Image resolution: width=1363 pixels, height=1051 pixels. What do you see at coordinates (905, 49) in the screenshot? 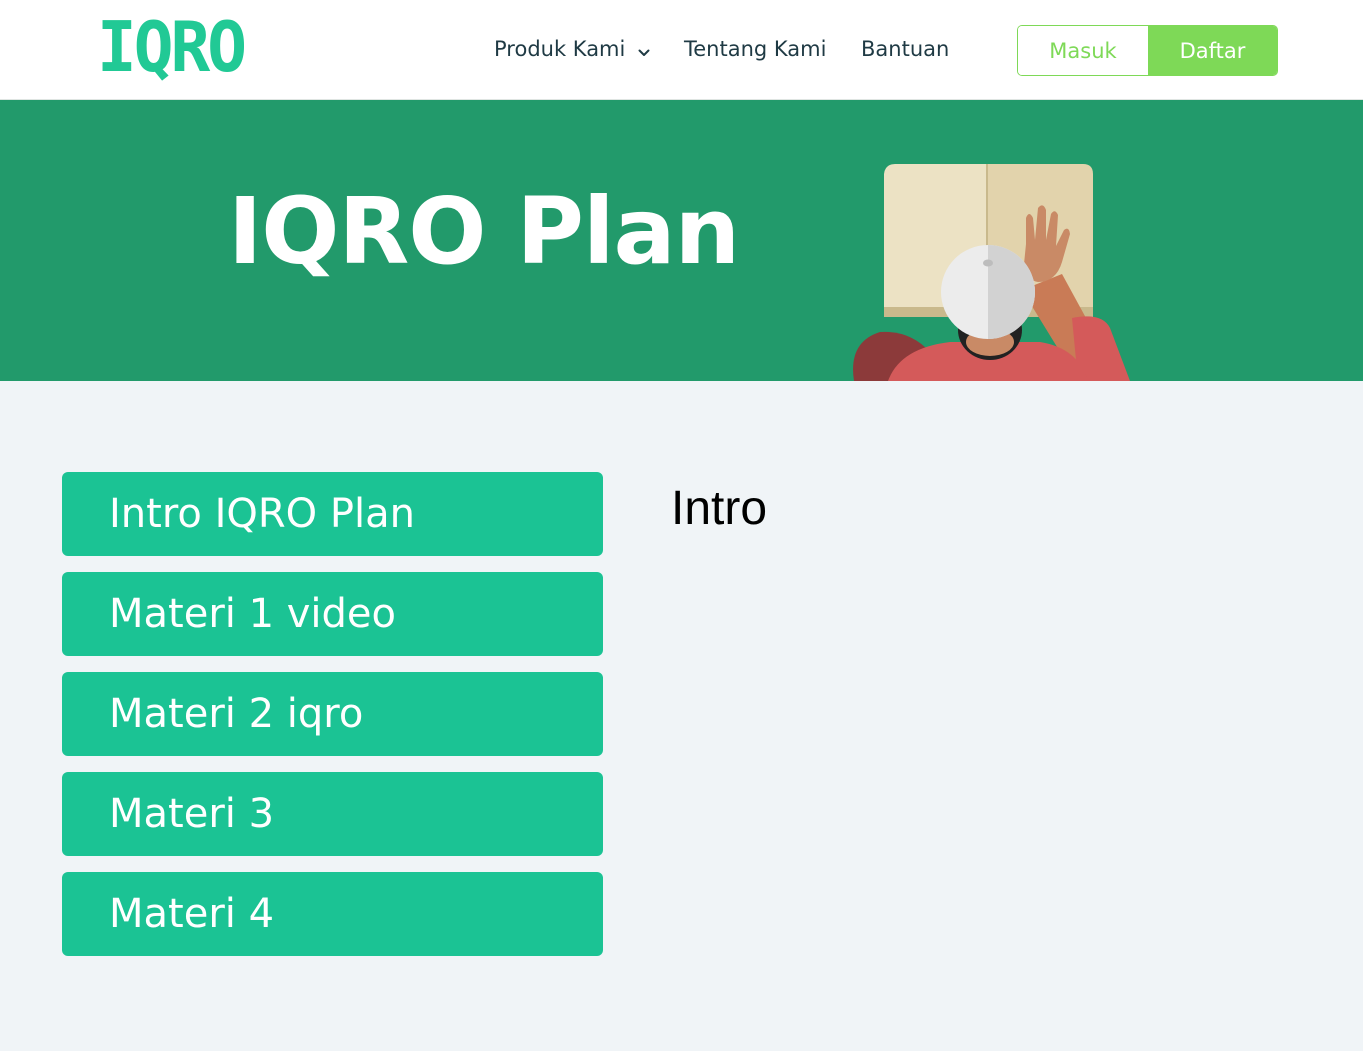
I see `nav-bantuan: Bantuan` at bounding box center [905, 49].